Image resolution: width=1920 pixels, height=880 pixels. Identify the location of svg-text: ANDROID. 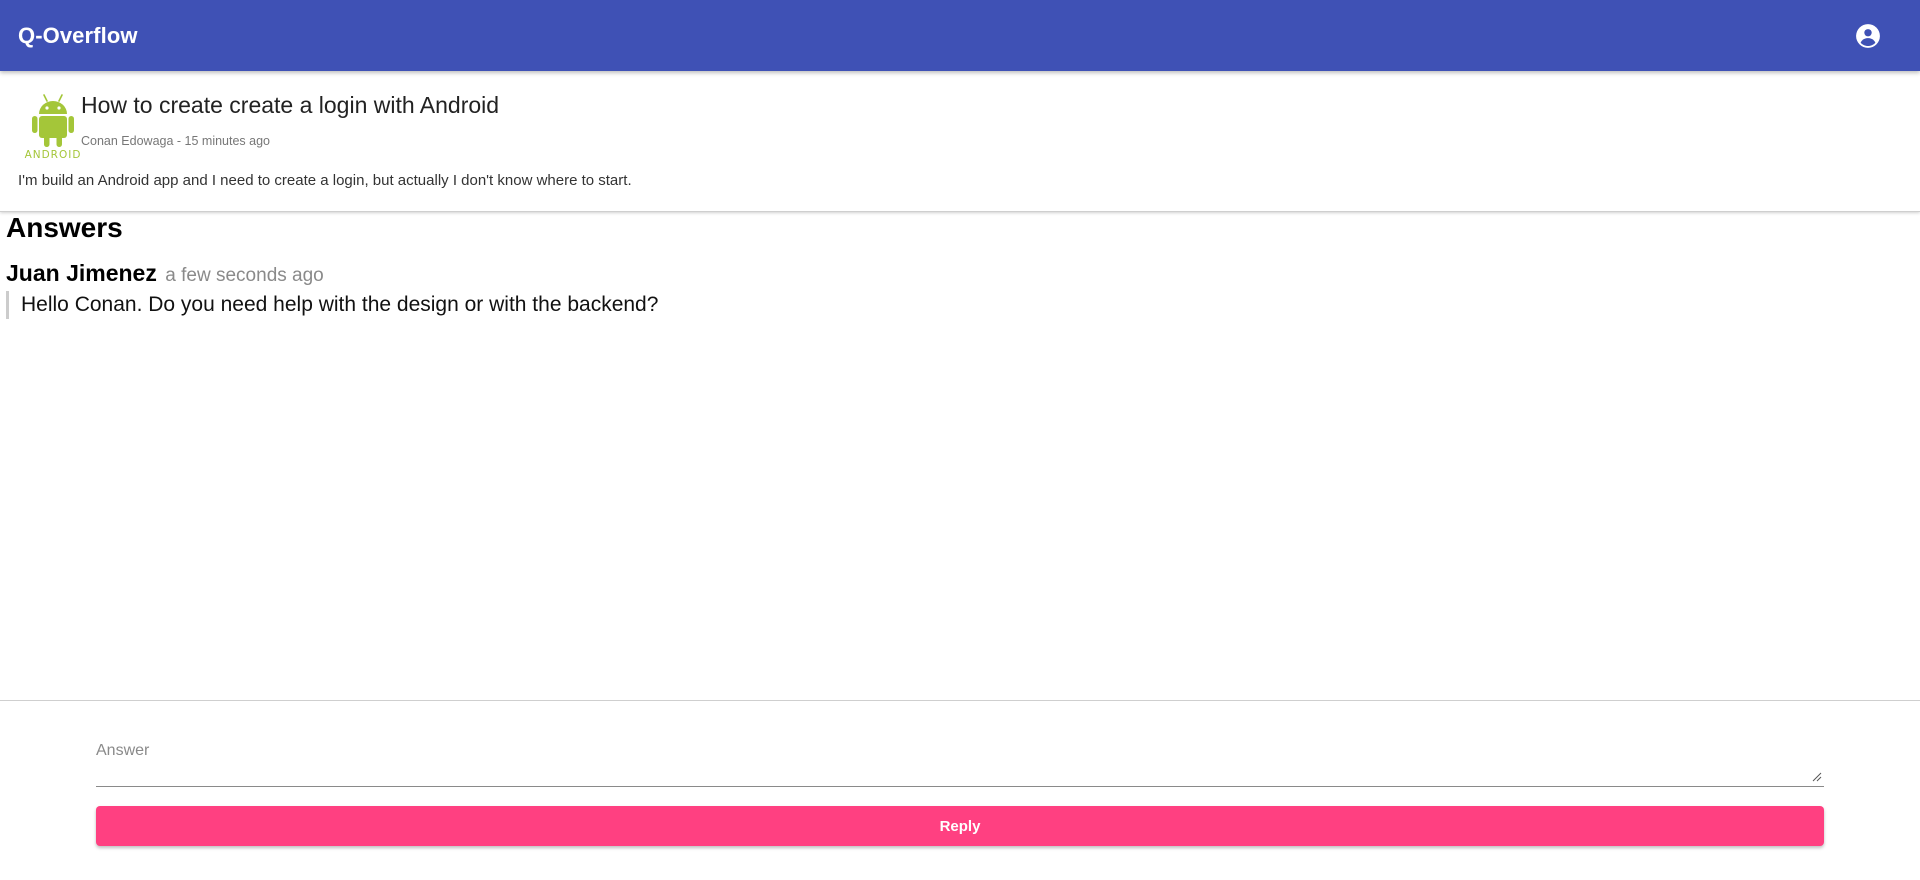
(53, 154).